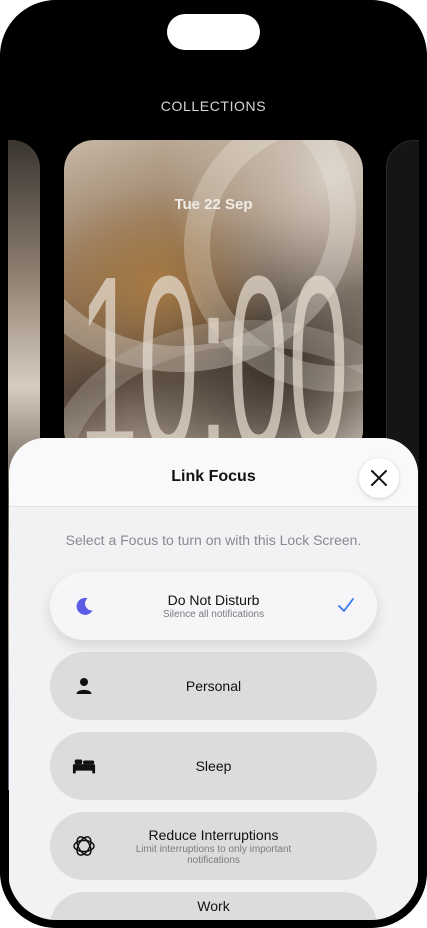 This screenshot has width=427, height=928. What do you see at coordinates (84, 606) in the screenshot?
I see `moon-icon` at bounding box center [84, 606].